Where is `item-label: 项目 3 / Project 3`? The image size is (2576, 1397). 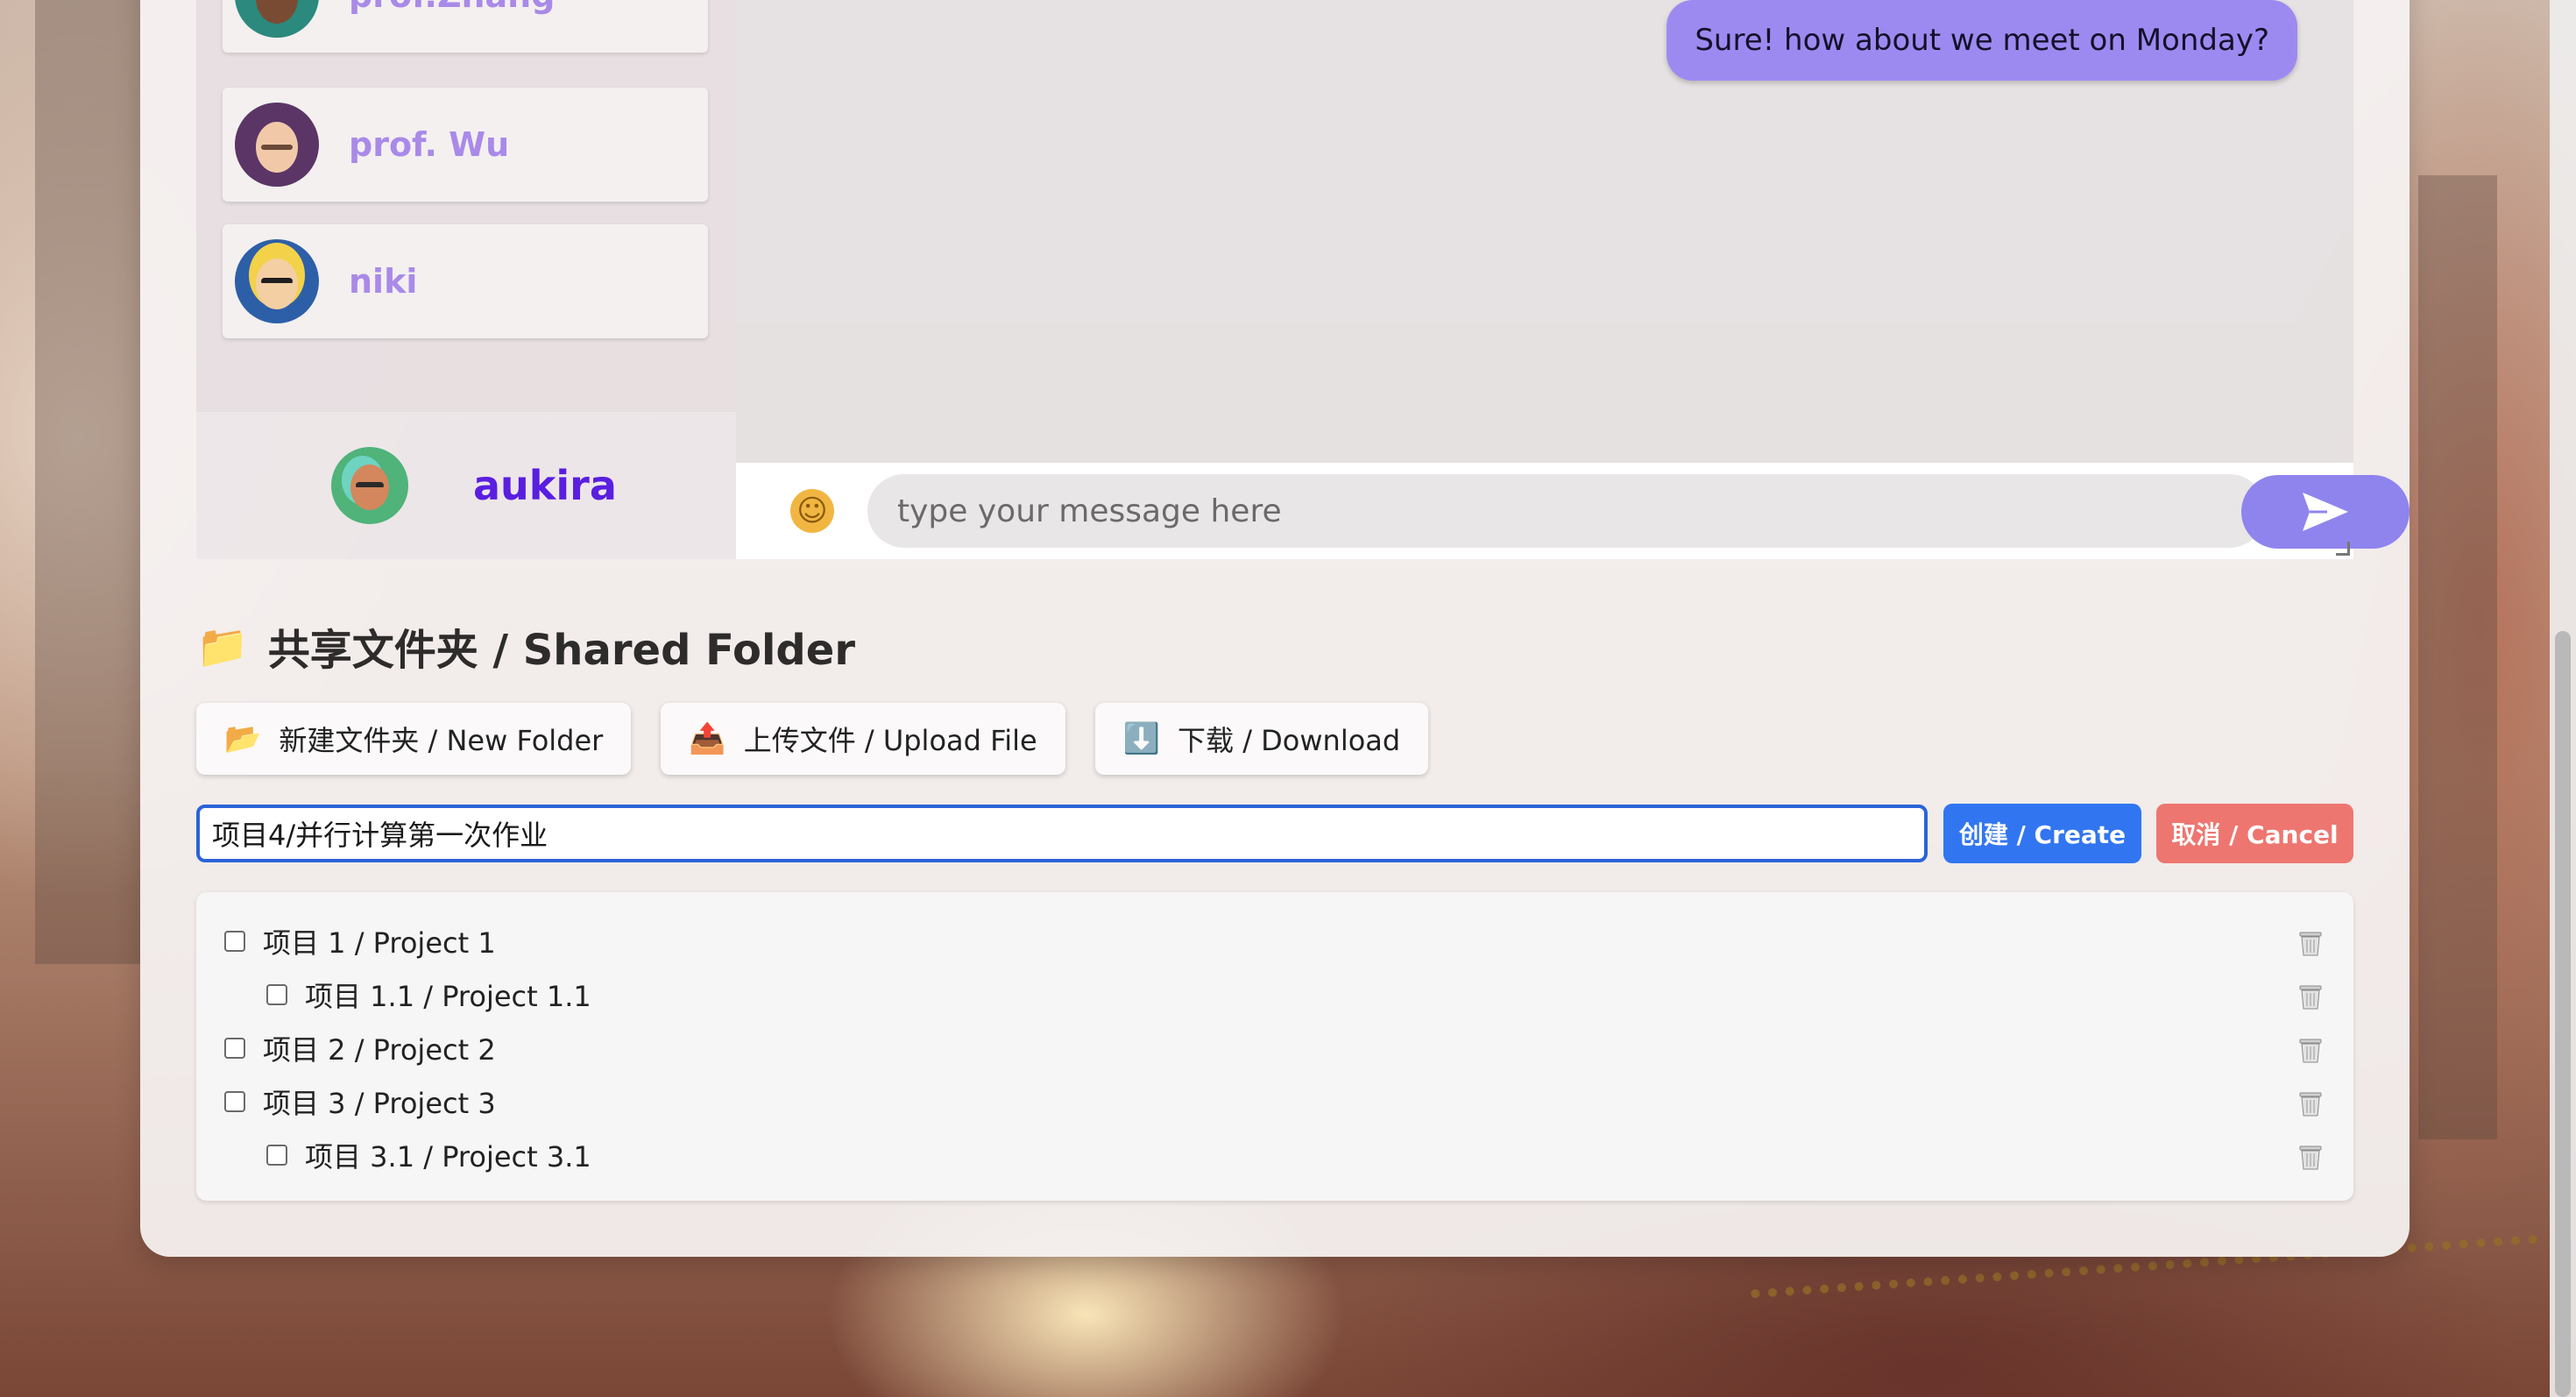
item-label: 项目 3 / Project 3 is located at coordinates (379, 1103).